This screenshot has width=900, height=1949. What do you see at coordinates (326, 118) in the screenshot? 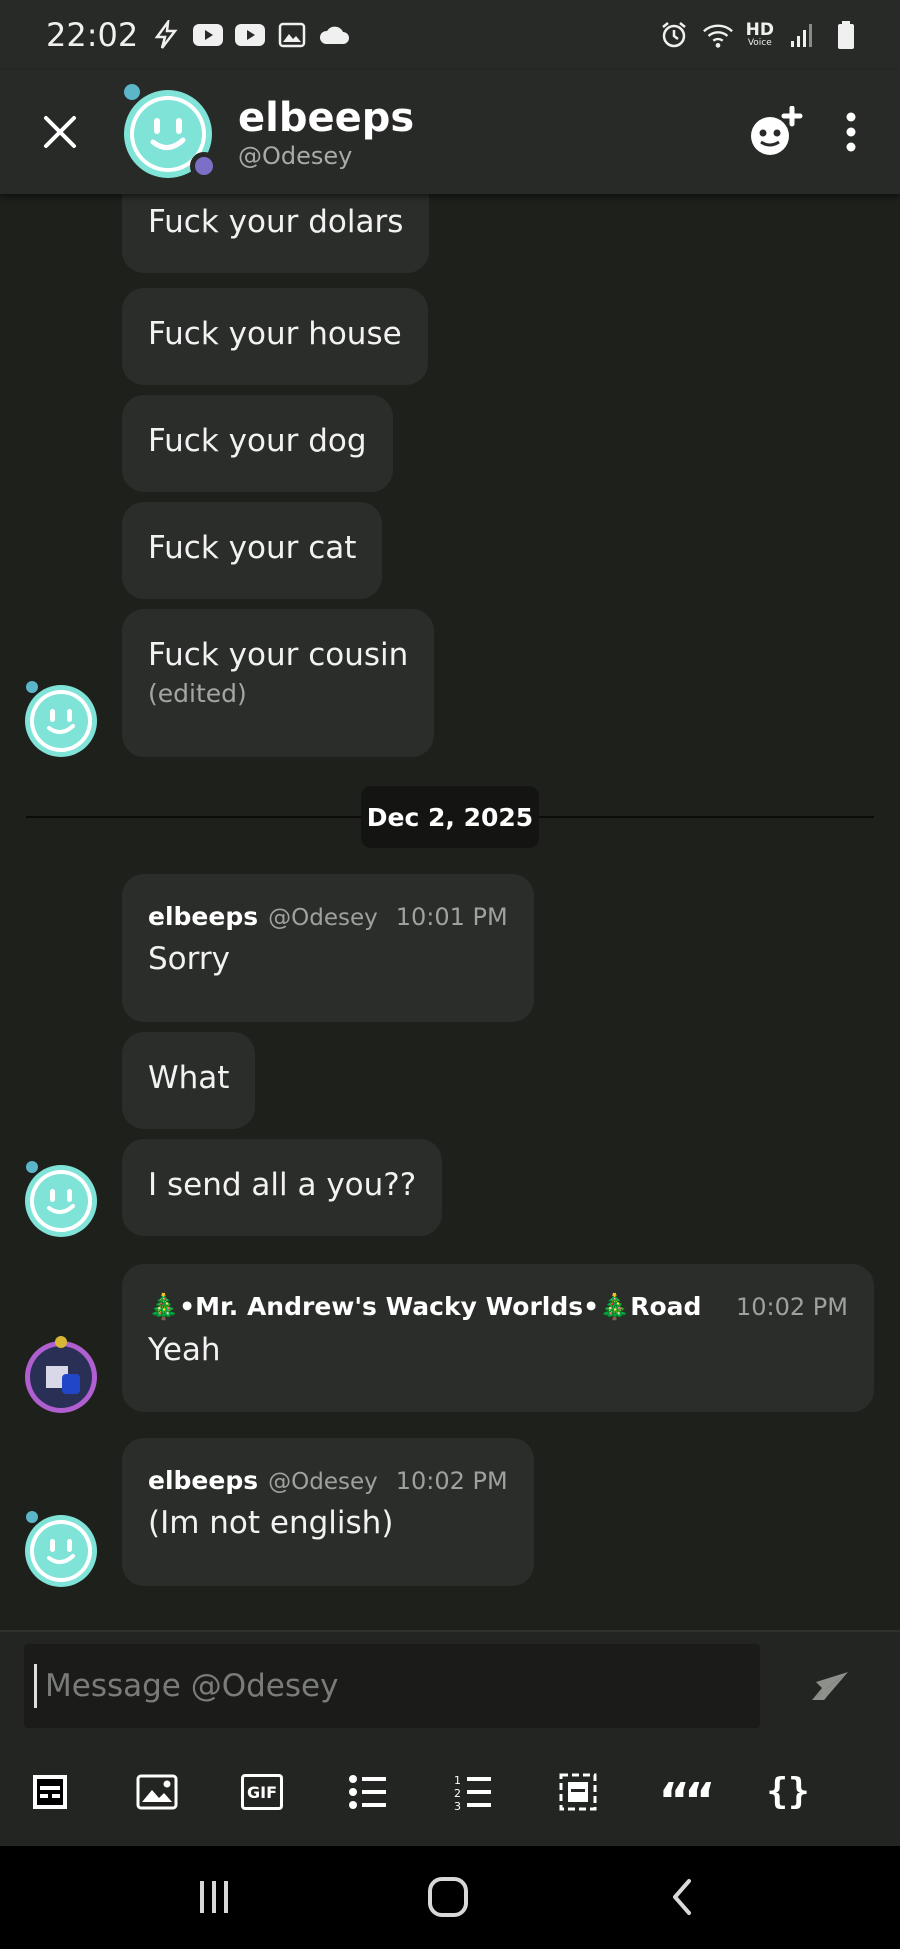
I see `header-name: elbeeps` at bounding box center [326, 118].